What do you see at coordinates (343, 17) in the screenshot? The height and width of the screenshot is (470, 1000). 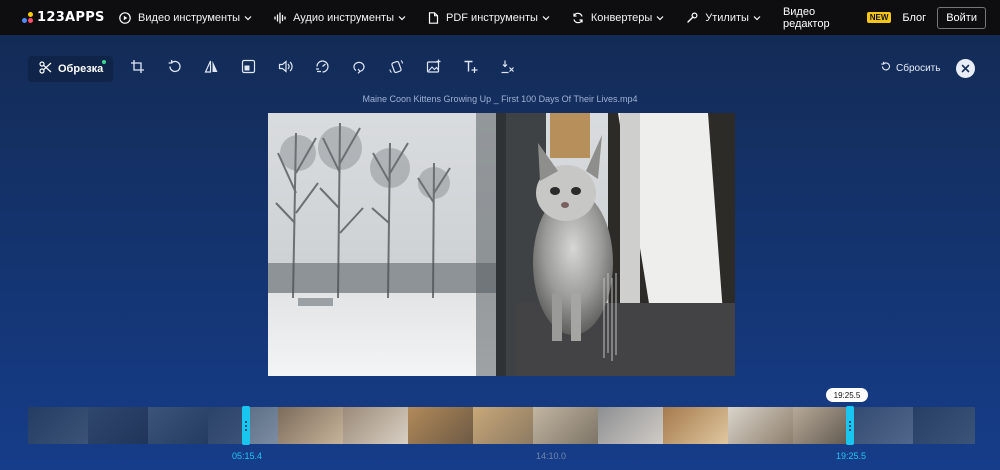 I see `nav-audio-tools-label: Аудио инструменты` at bounding box center [343, 17].